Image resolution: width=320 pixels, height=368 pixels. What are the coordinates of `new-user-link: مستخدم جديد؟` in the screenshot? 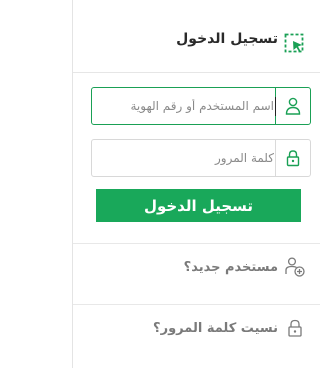 It's located at (196, 266).